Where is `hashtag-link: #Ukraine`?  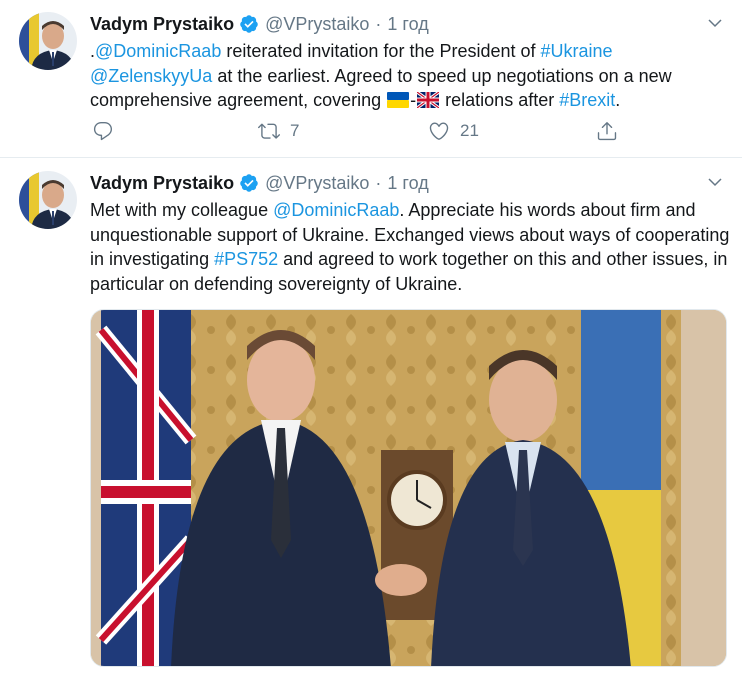
hashtag-link: #Ukraine is located at coordinates (577, 51).